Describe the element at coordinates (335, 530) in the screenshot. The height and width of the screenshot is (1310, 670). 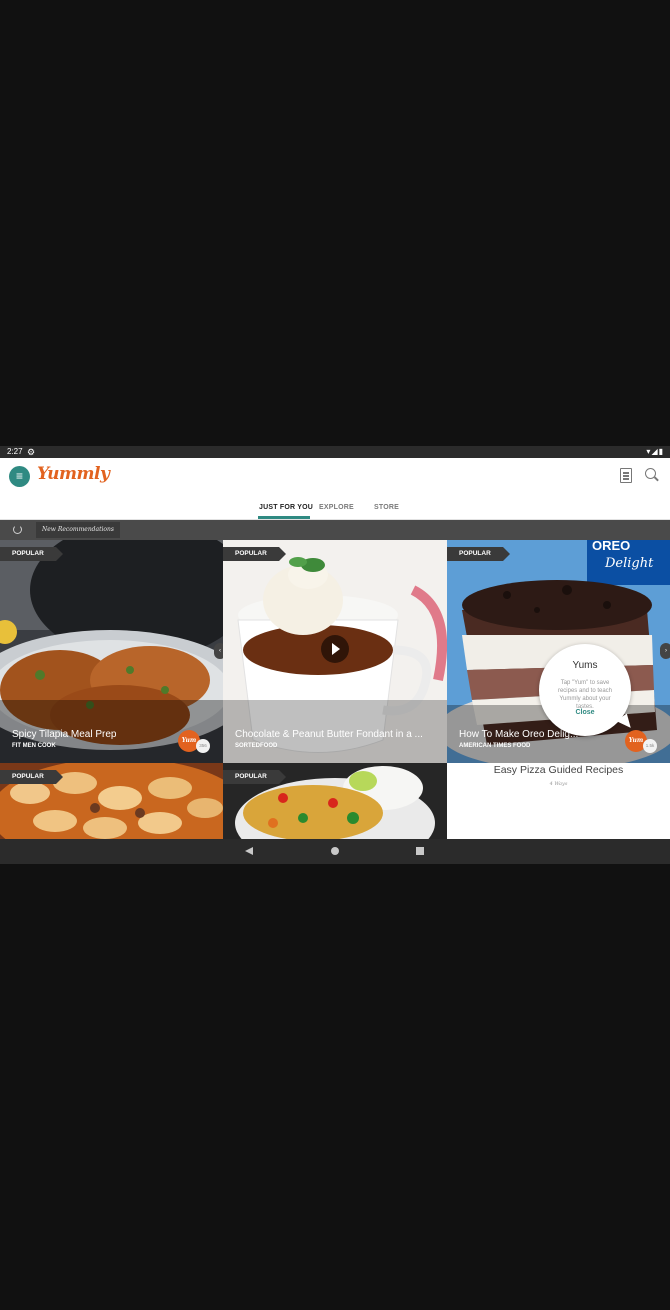
I see `recommendations-bar: New Recommendations` at that location.